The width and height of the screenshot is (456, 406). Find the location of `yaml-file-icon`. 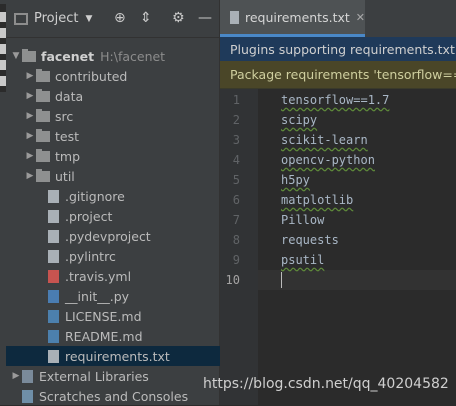

yaml-file-icon is located at coordinates (53, 276).